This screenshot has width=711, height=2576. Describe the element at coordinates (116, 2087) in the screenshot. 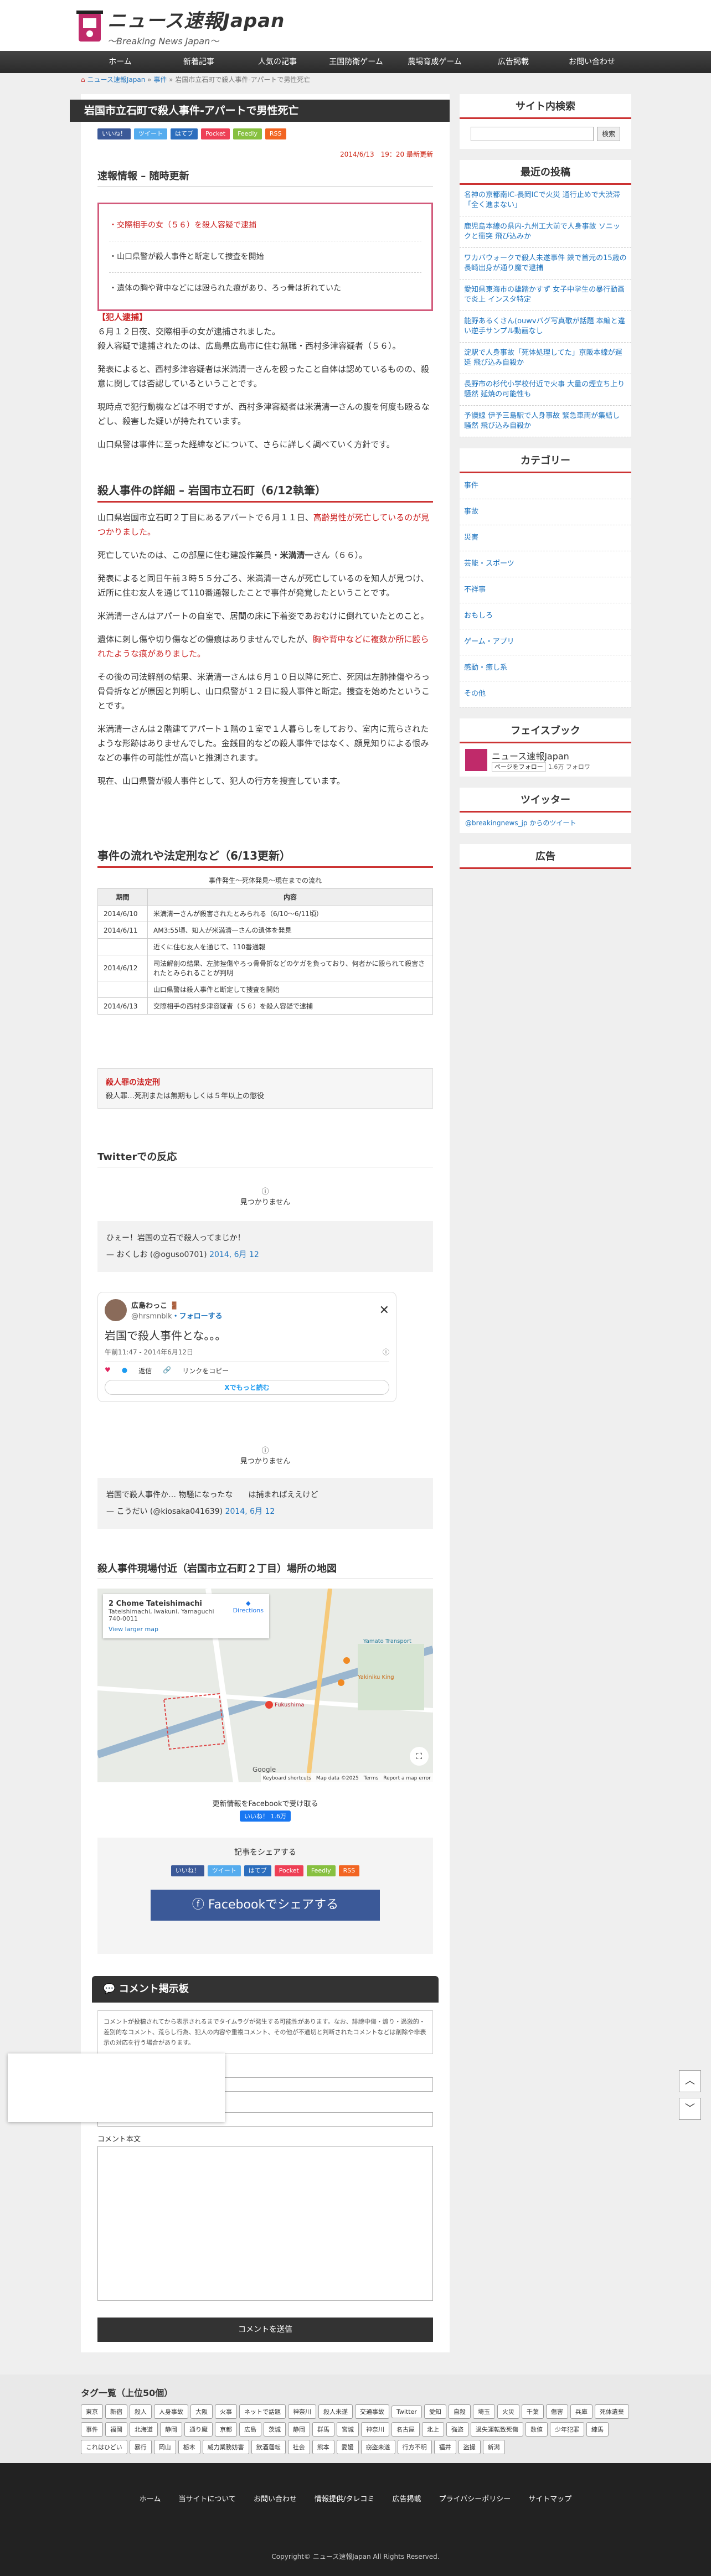

I see `floating-ad` at that location.